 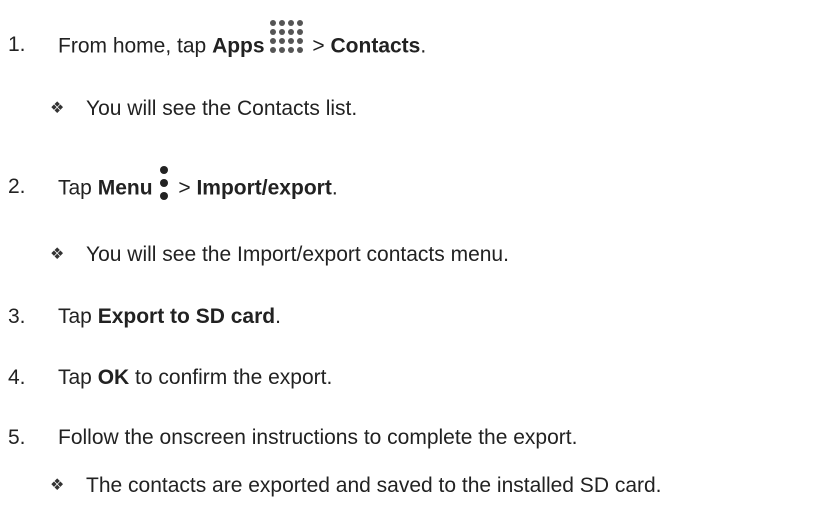 I want to click on step-text: From home, tap Apps > Contacts., so click(x=242, y=42).